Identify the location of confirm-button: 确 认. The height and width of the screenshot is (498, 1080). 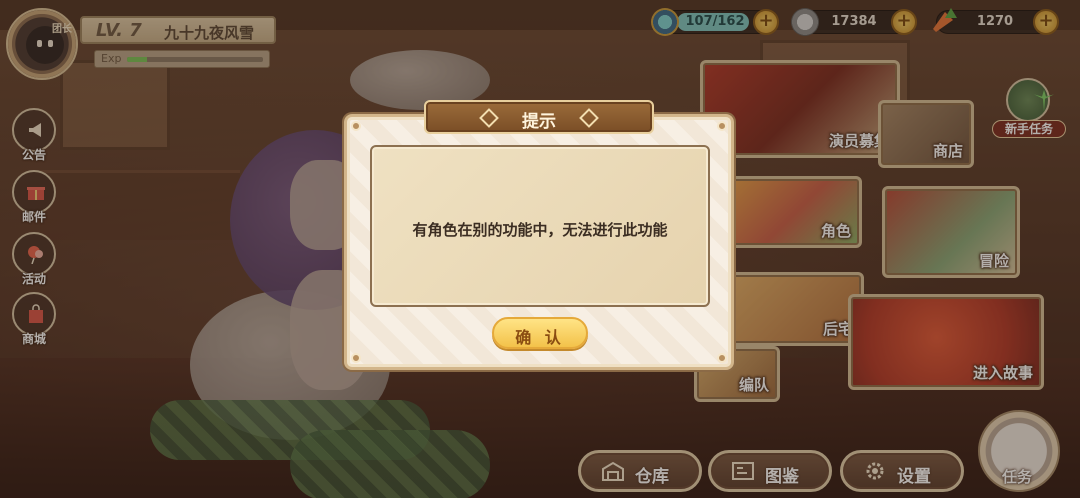
(540, 333).